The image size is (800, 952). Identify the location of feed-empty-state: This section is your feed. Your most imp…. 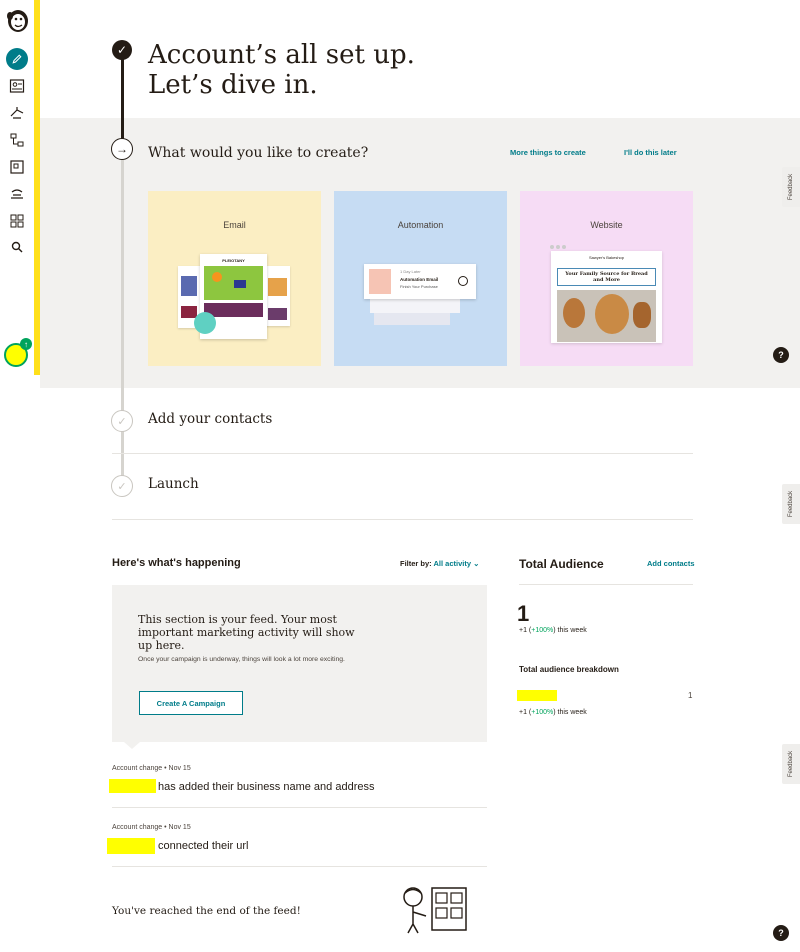
(299, 663).